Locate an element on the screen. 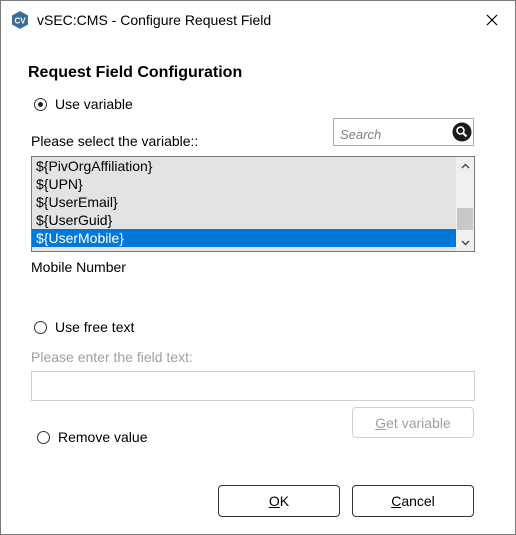 The width and height of the screenshot is (516, 535). scroll-thumb is located at coordinates (465, 219).